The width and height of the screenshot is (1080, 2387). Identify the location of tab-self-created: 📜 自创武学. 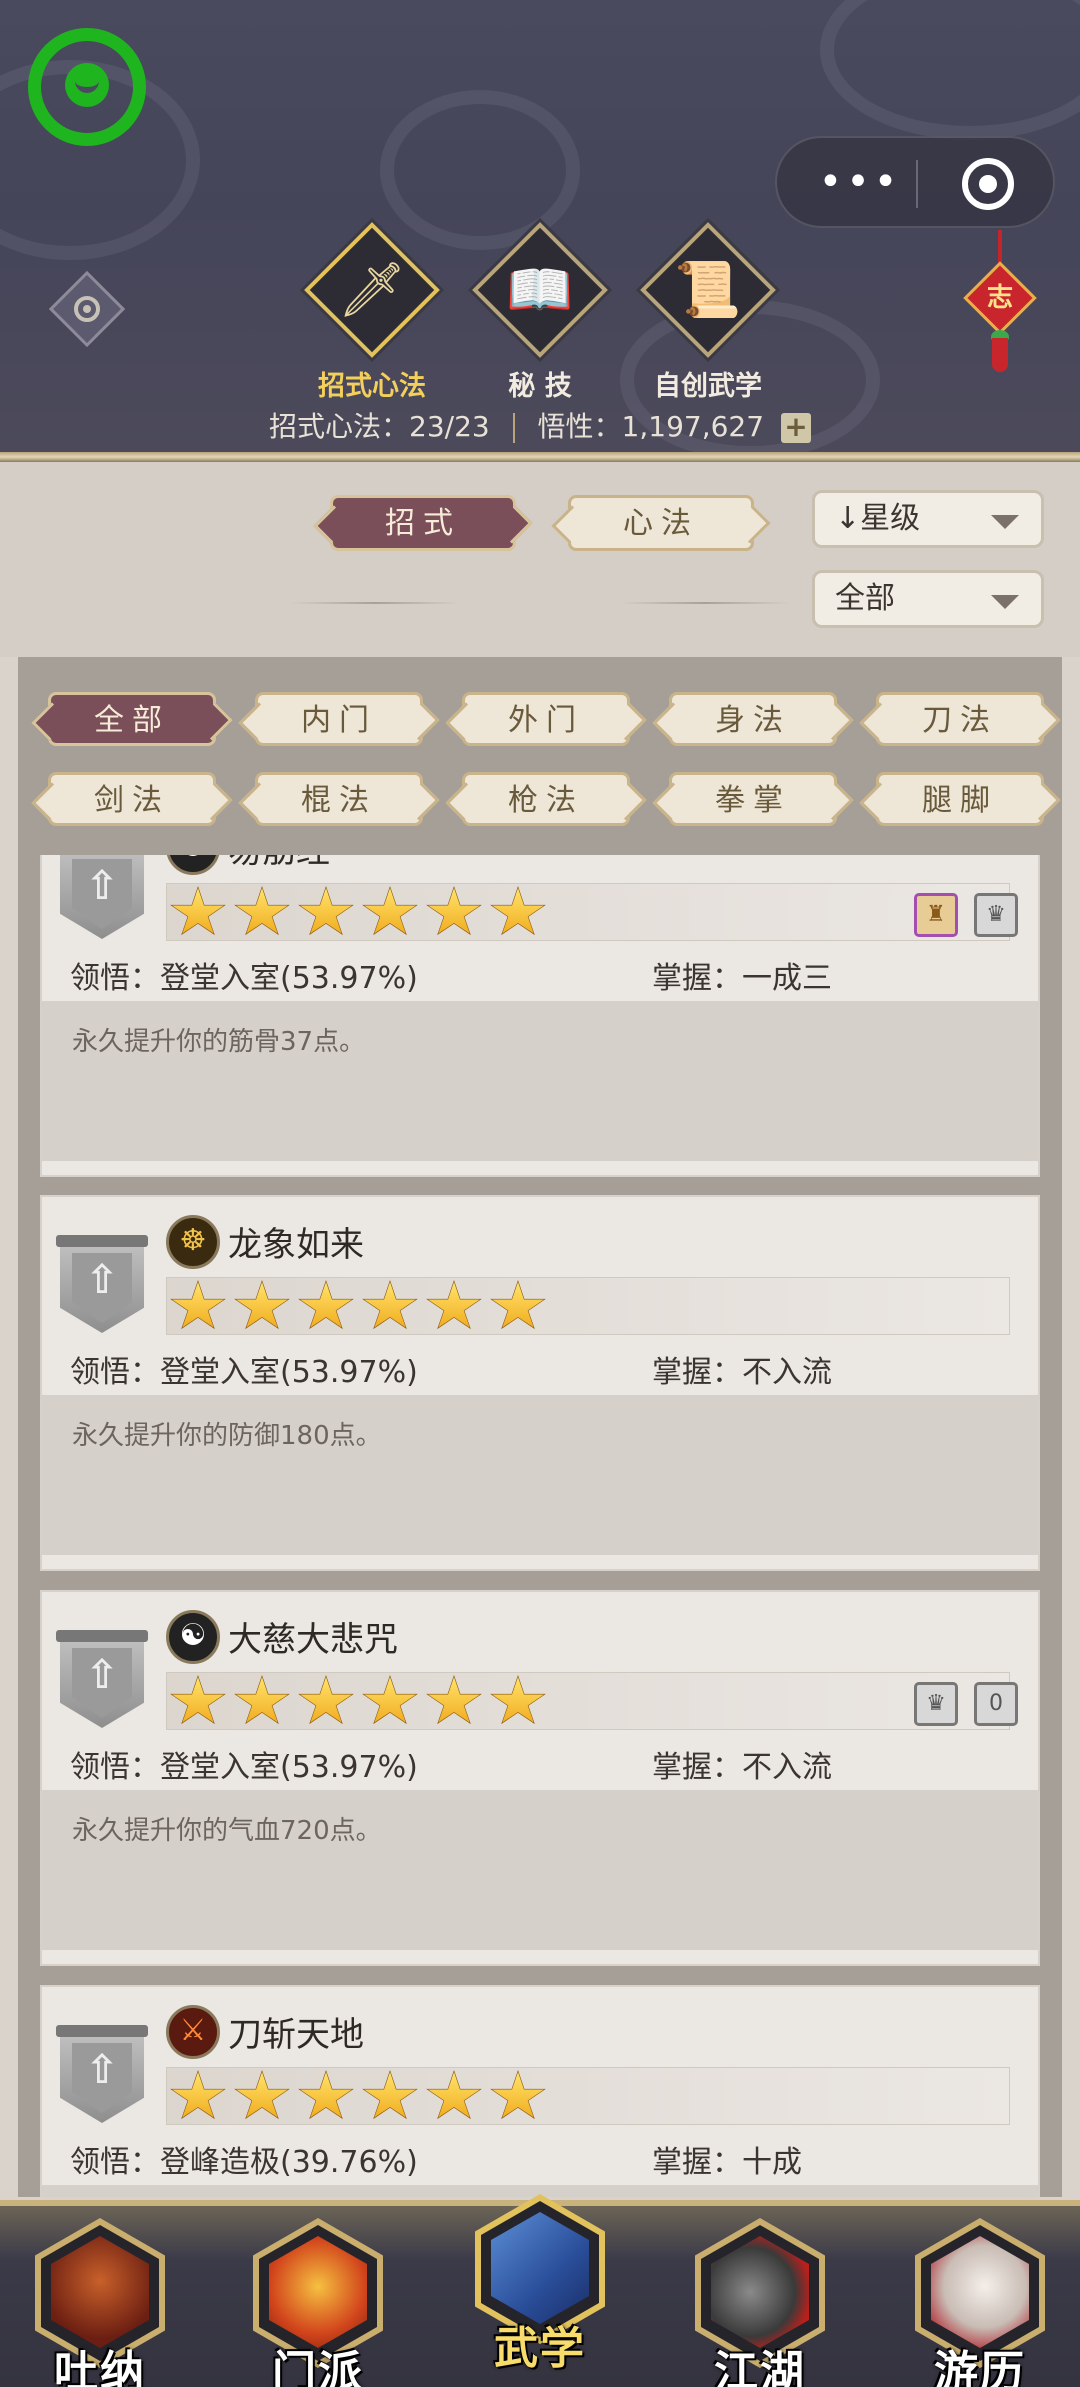
(708, 312).